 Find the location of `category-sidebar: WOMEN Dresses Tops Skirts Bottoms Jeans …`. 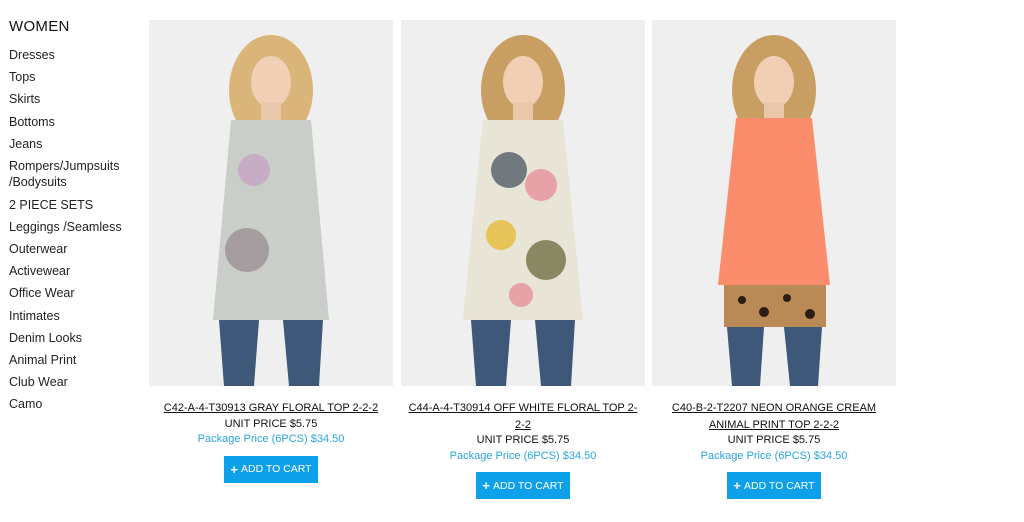

category-sidebar: WOMEN Dresses Tops Skirts Bottoms Jeans … is located at coordinates (76, 218).